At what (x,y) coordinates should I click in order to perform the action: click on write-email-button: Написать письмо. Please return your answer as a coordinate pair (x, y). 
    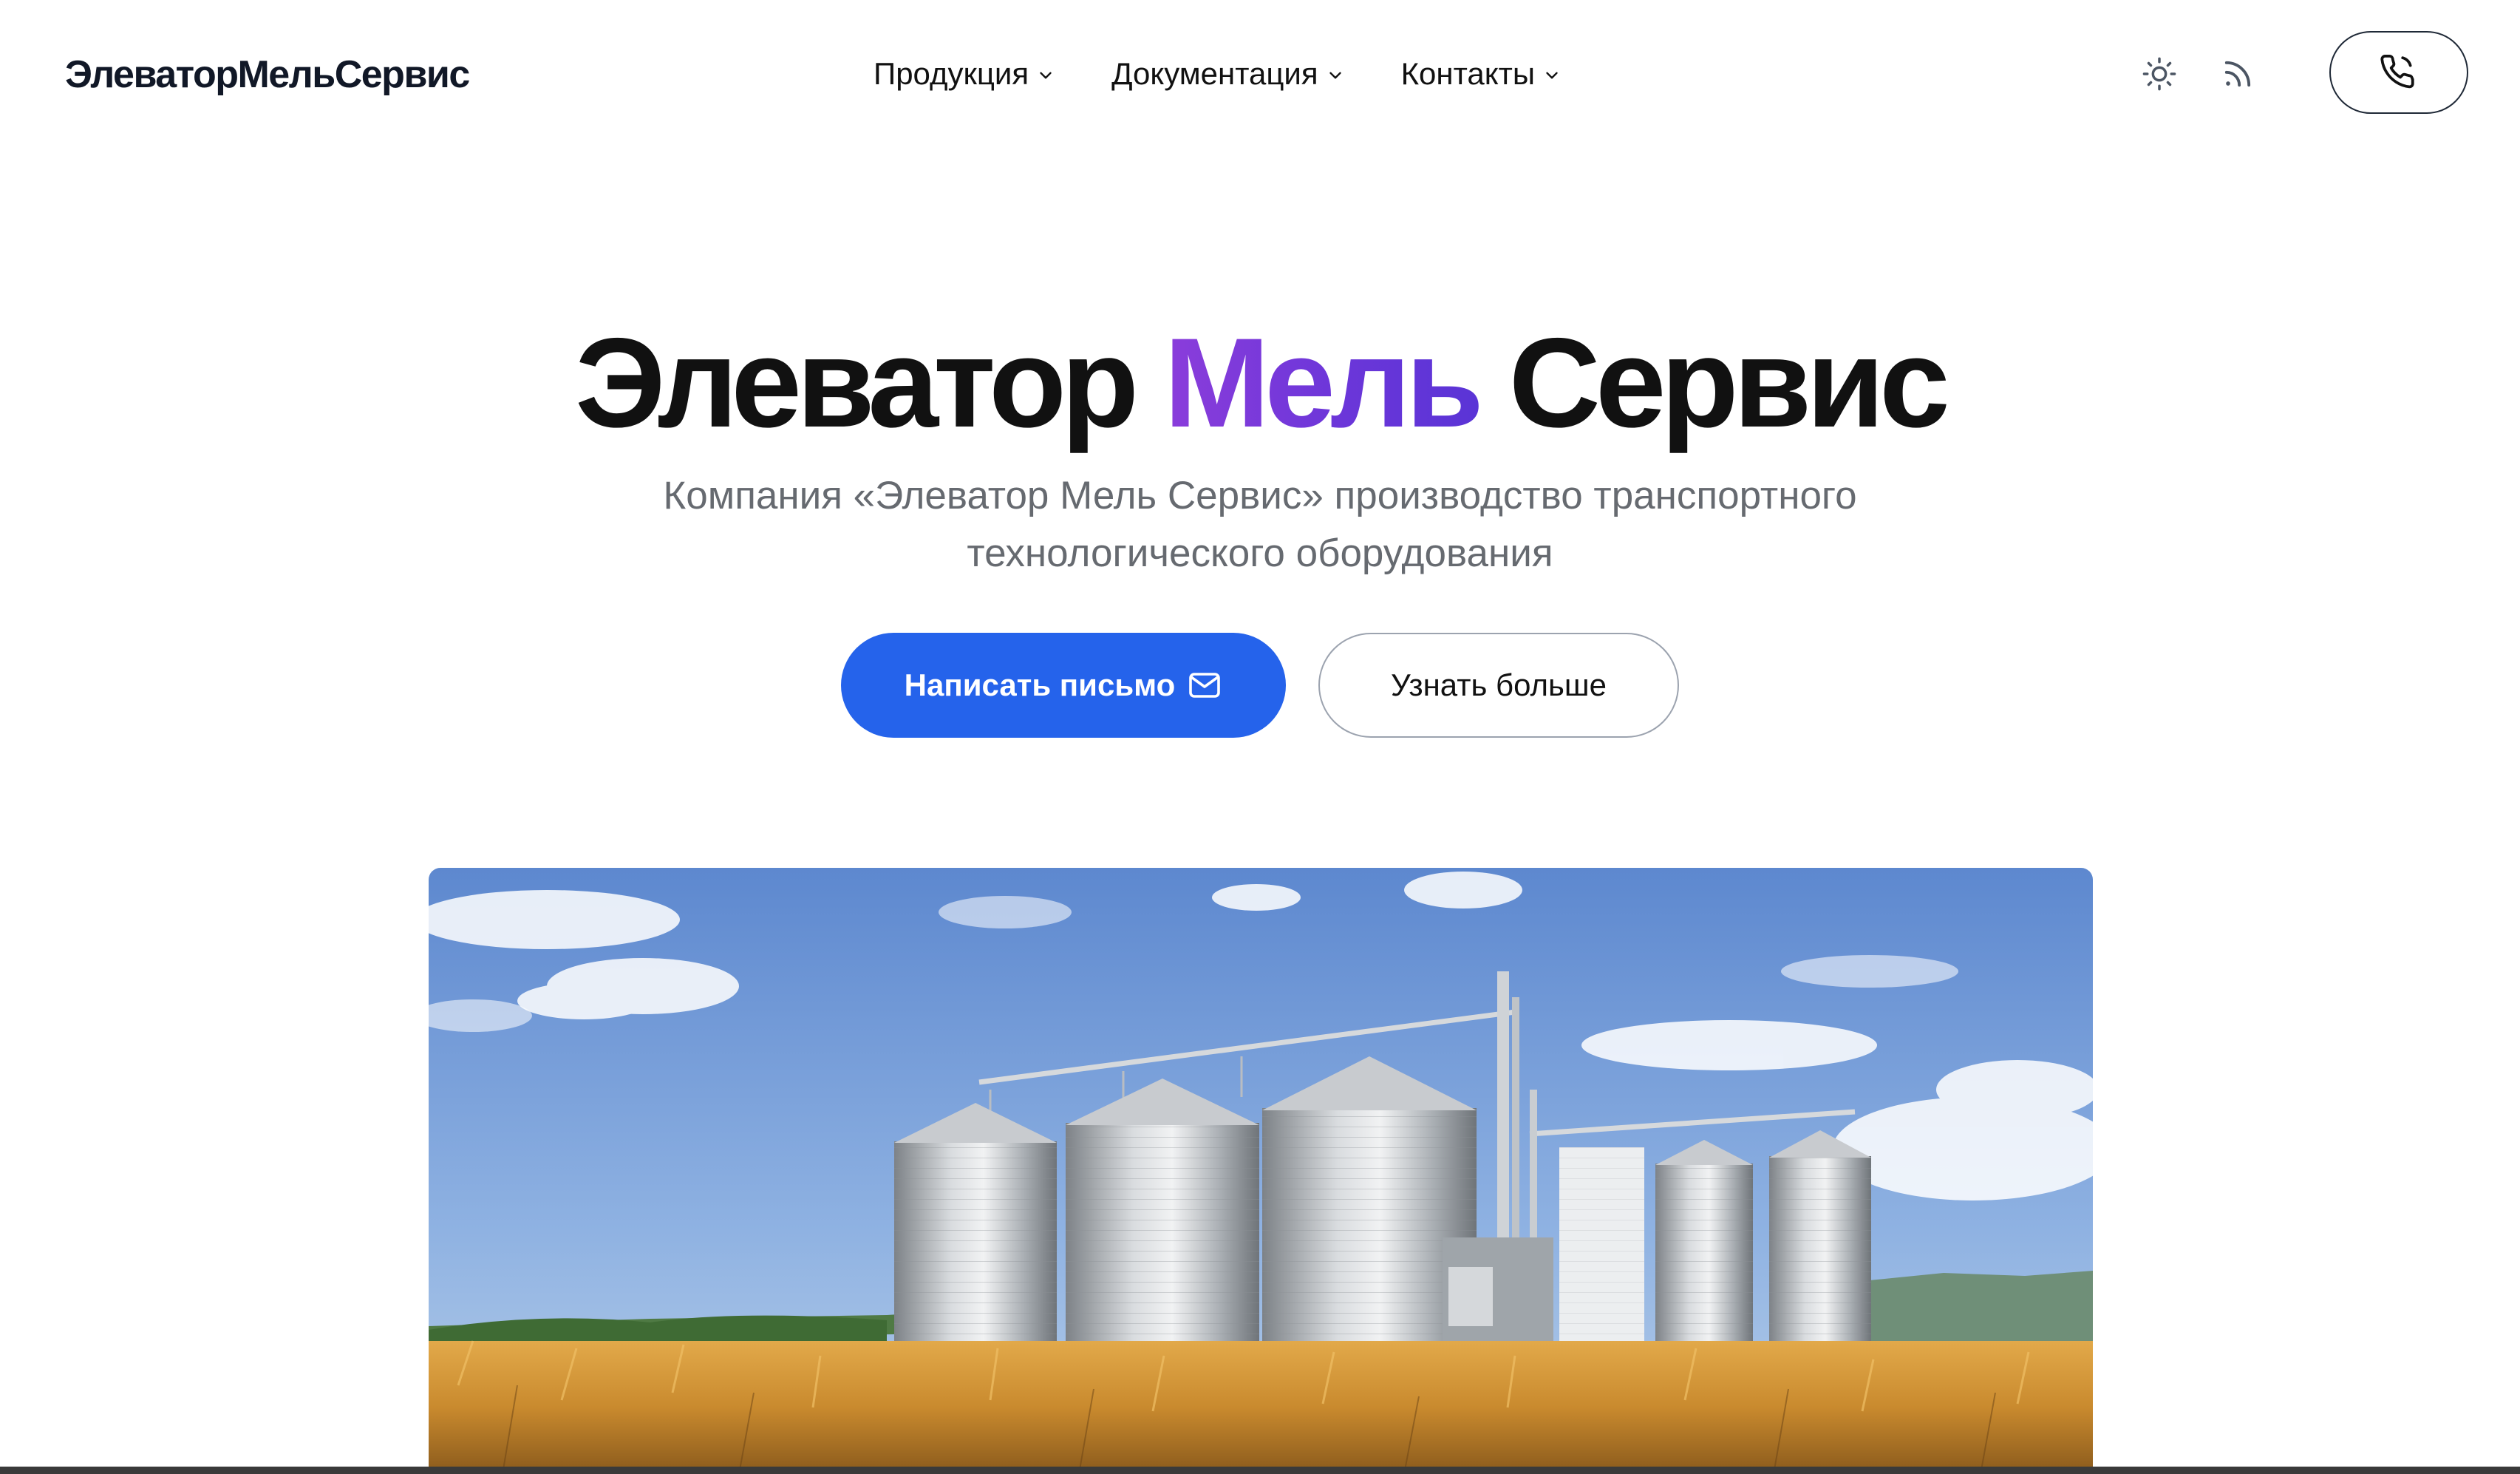
    Looking at the image, I should click on (1063, 685).